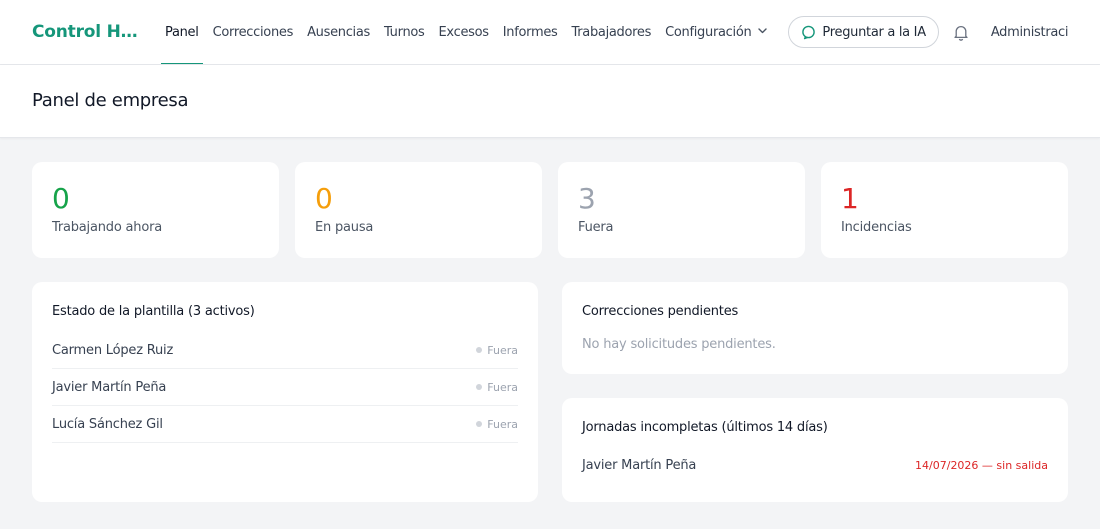 The height and width of the screenshot is (529, 1100). What do you see at coordinates (109, 387) in the screenshot?
I see `staff-name: Javier Martín Peña` at bounding box center [109, 387].